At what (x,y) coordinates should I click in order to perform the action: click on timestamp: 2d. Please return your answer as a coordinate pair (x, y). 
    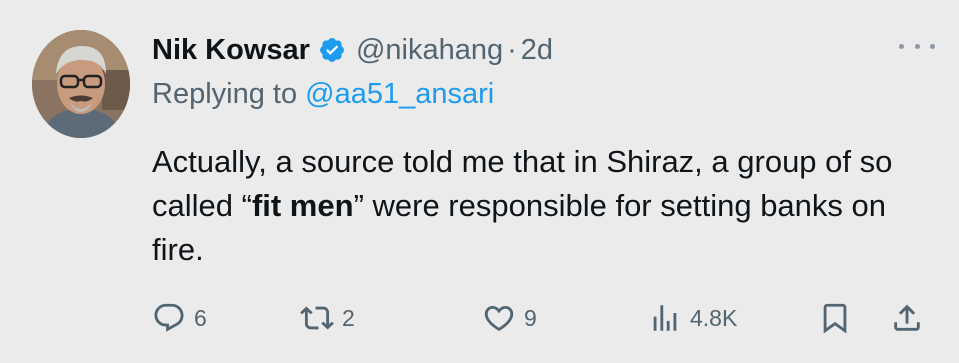
    Looking at the image, I should click on (537, 50).